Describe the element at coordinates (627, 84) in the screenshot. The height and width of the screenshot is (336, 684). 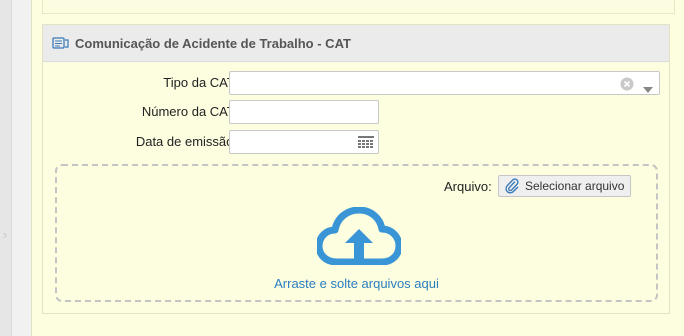
I see `clear-icon` at that location.